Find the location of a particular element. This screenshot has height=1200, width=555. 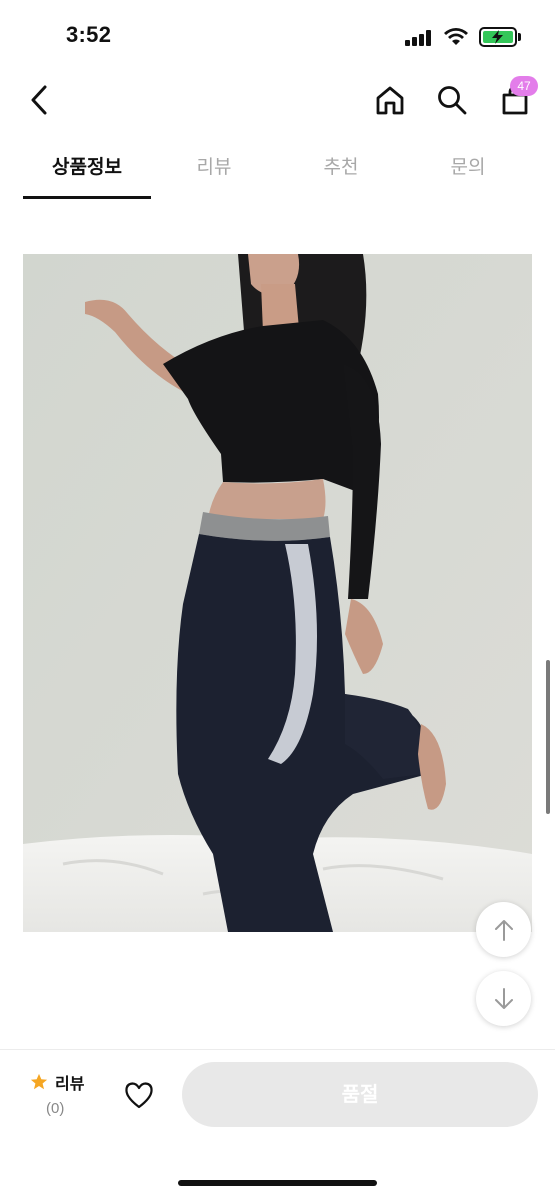

battery-cap is located at coordinates (519, 37).